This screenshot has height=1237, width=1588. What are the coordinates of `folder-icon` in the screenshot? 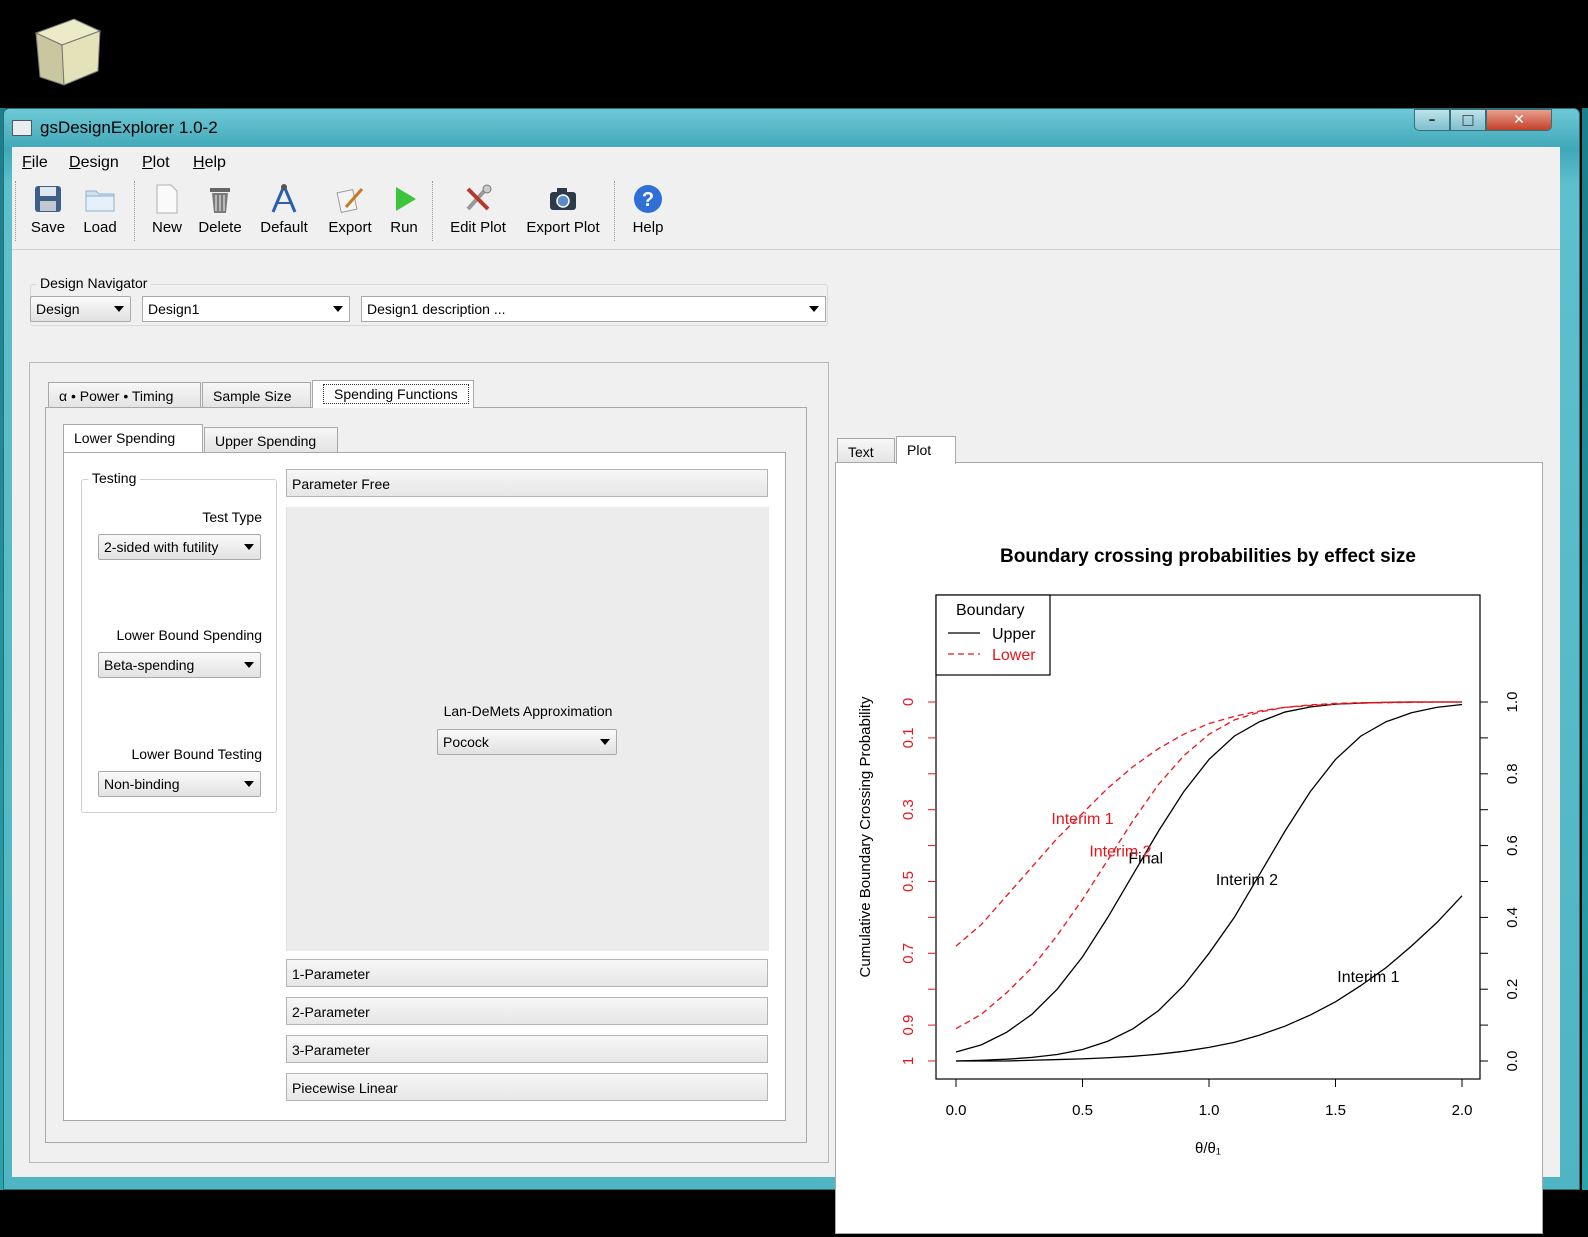 It's located at (100, 199).